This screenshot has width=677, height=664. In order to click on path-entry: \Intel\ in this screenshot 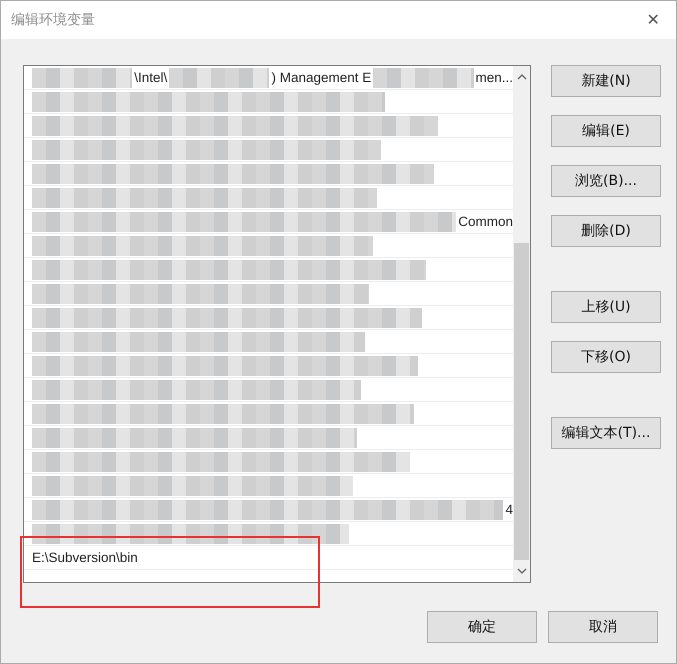, I will do `click(151, 77)`.